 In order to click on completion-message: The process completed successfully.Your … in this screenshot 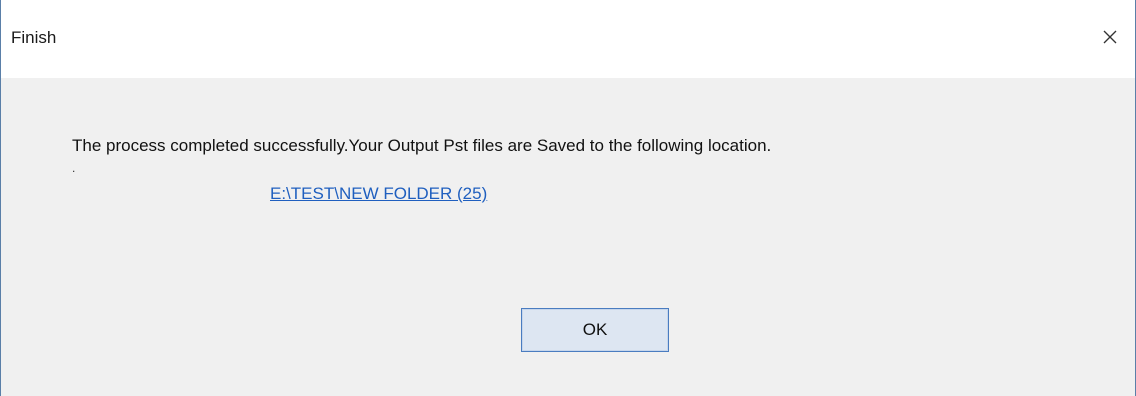, I will do `click(422, 145)`.